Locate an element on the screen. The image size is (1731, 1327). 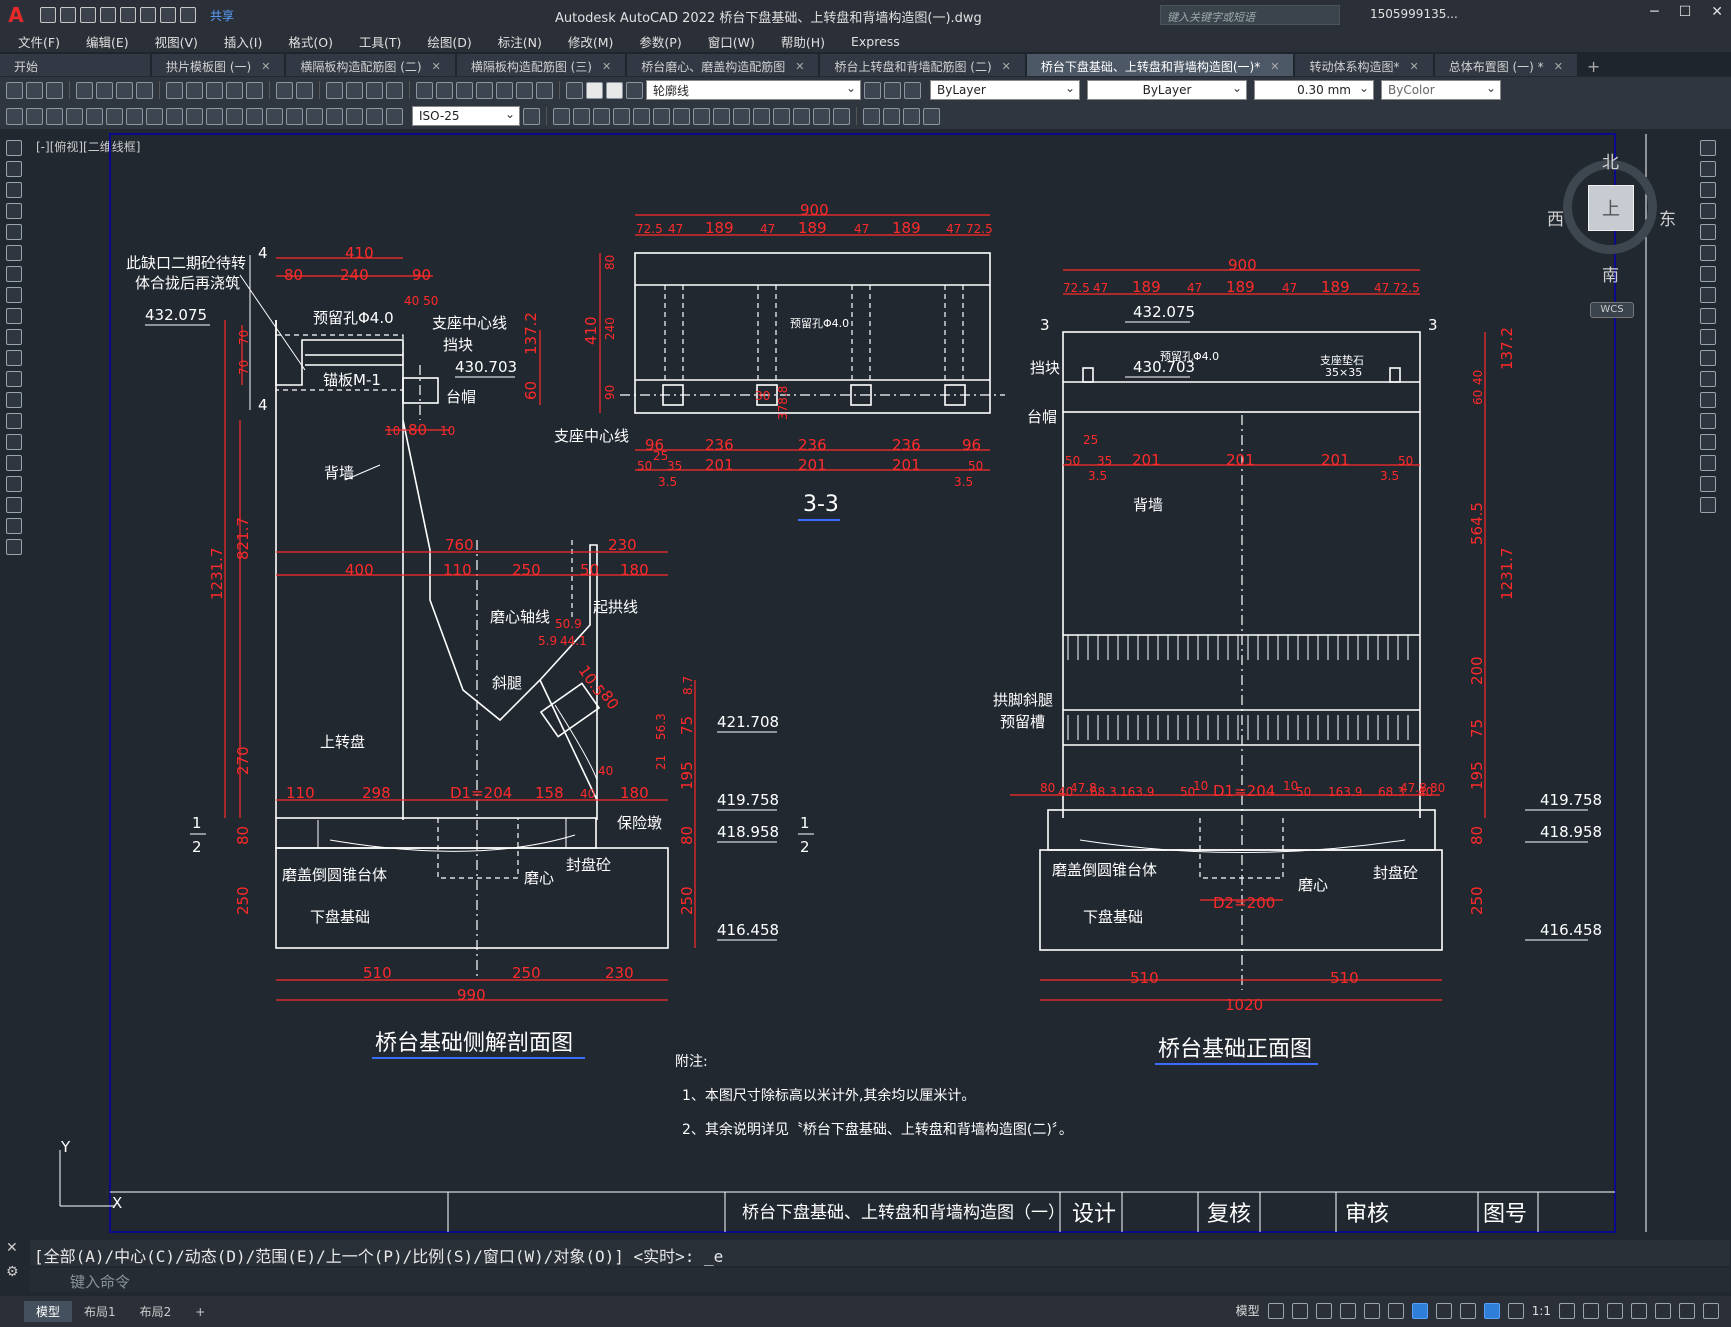
stretch-icon is located at coordinates (1708, 316).